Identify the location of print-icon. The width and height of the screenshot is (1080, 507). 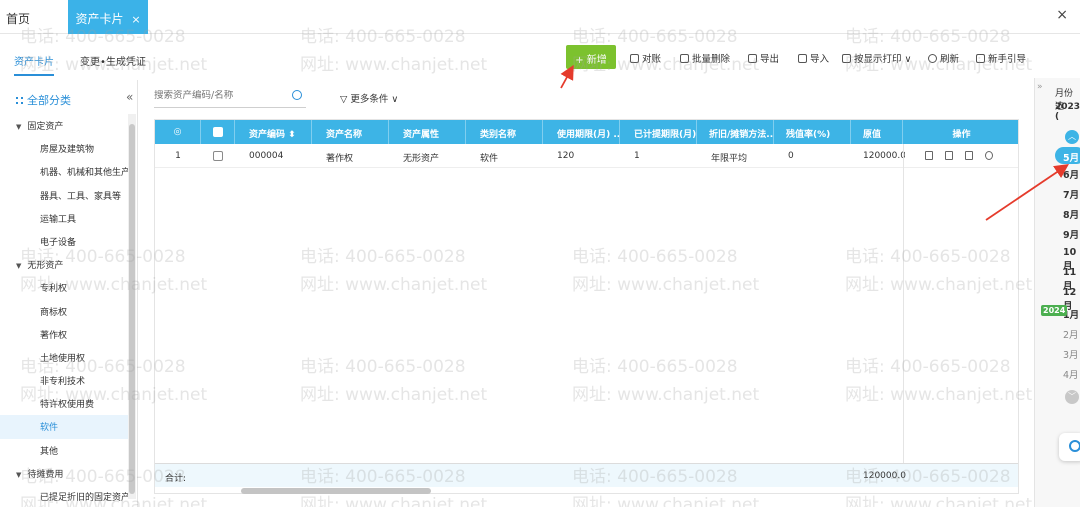
(846, 58).